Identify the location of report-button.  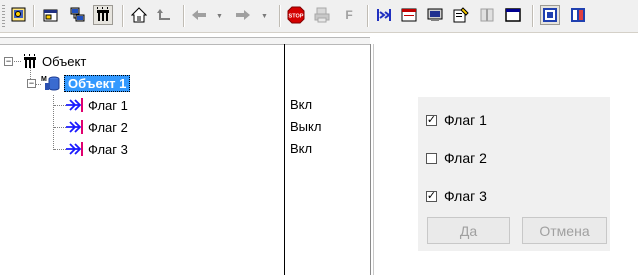
(578, 15).